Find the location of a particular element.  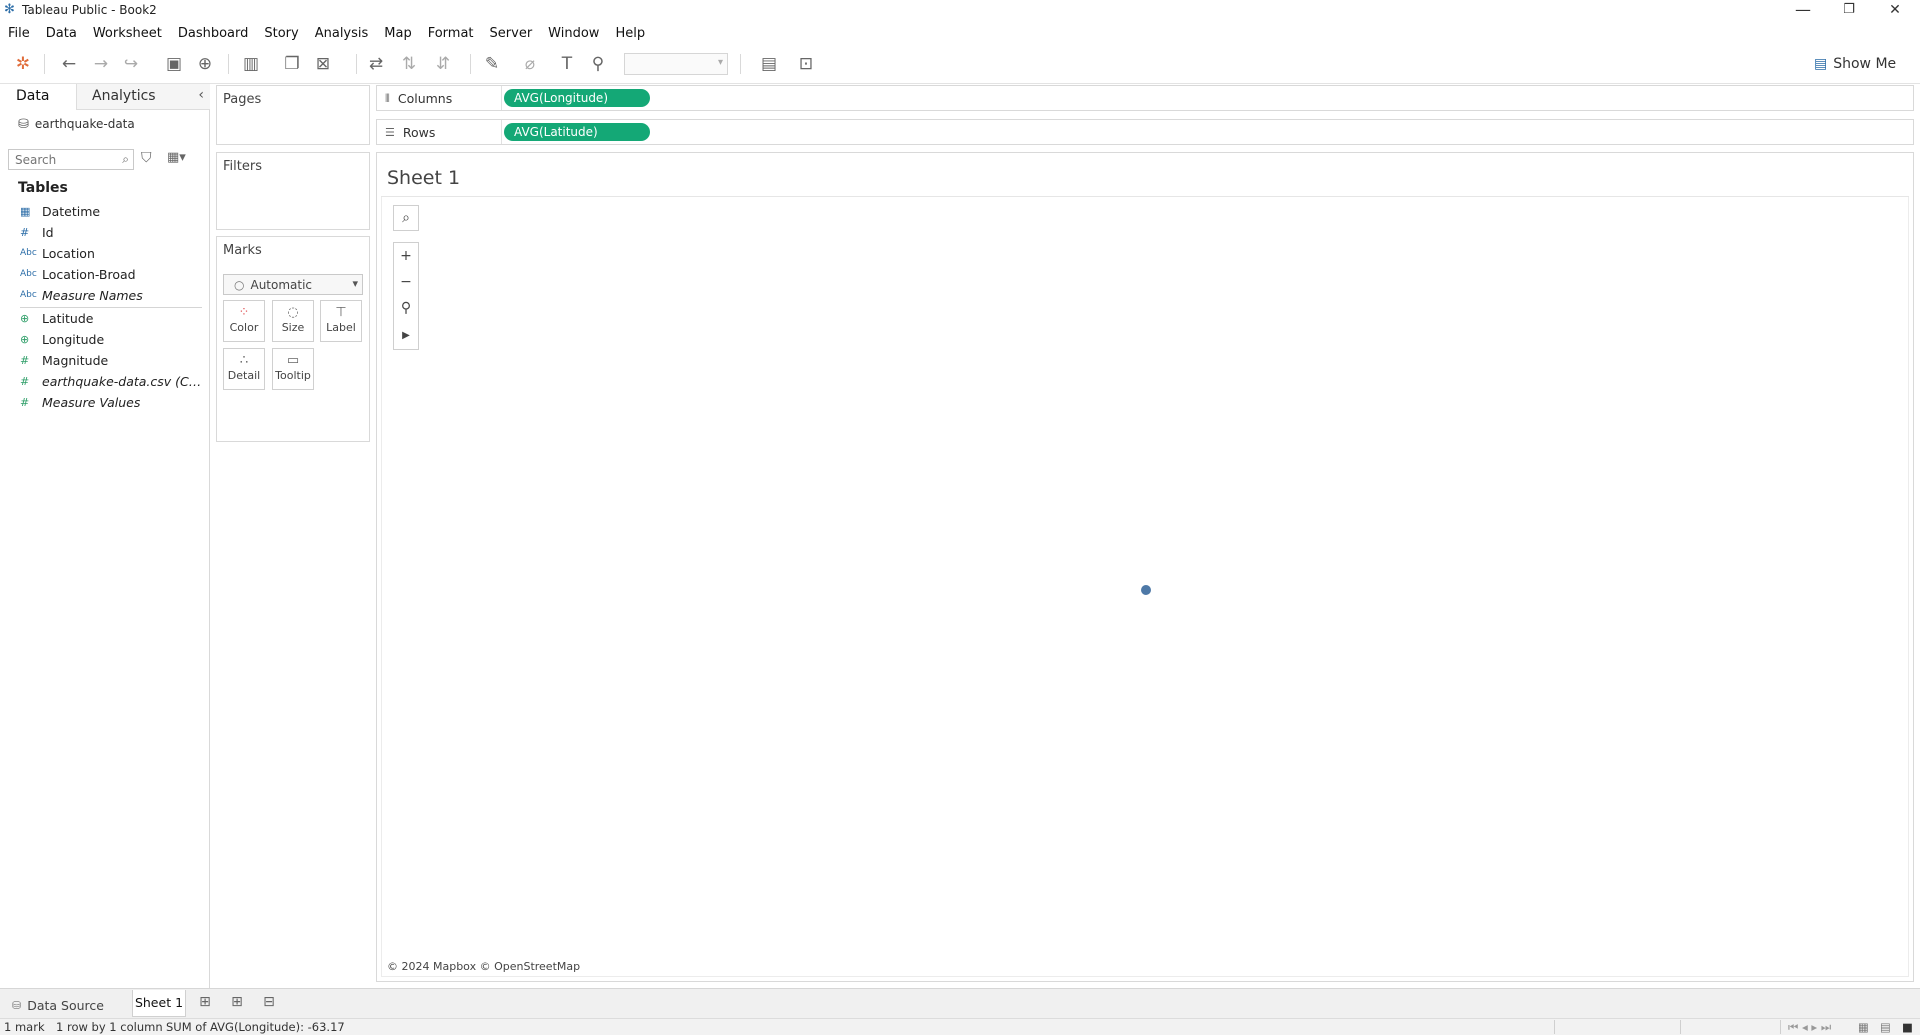

marks-card-title: Marks is located at coordinates (242, 250).